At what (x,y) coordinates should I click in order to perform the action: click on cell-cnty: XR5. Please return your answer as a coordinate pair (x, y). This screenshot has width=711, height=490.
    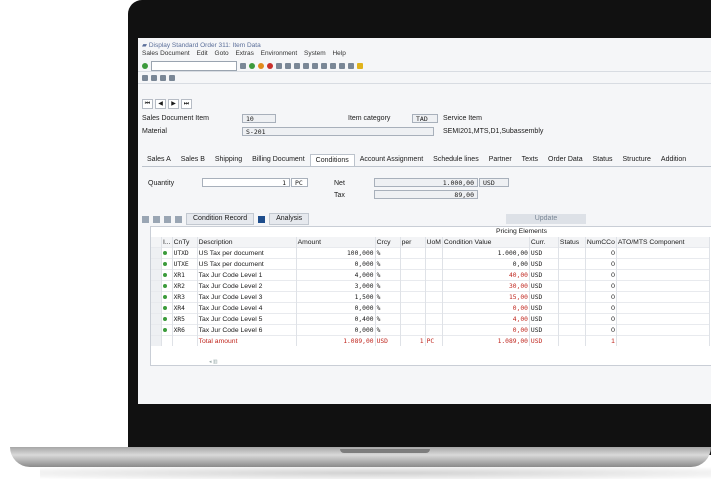
    Looking at the image, I should click on (185, 319).